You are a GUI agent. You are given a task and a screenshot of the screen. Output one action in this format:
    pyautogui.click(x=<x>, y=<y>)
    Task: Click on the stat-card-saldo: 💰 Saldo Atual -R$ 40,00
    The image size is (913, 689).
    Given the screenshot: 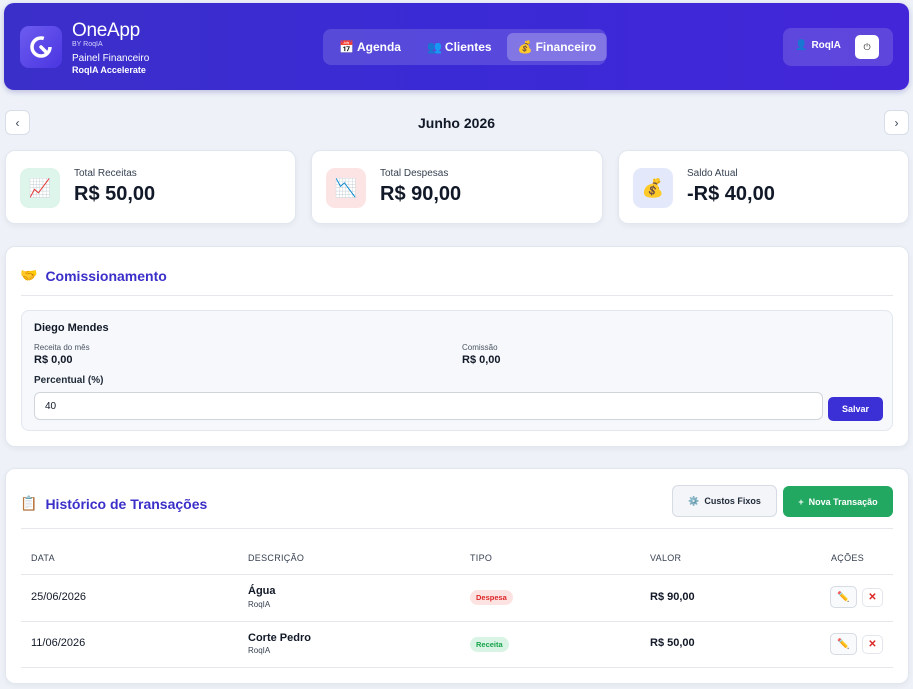 What is the action you would take?
    pyautogui.click(x=763, y=187)
    